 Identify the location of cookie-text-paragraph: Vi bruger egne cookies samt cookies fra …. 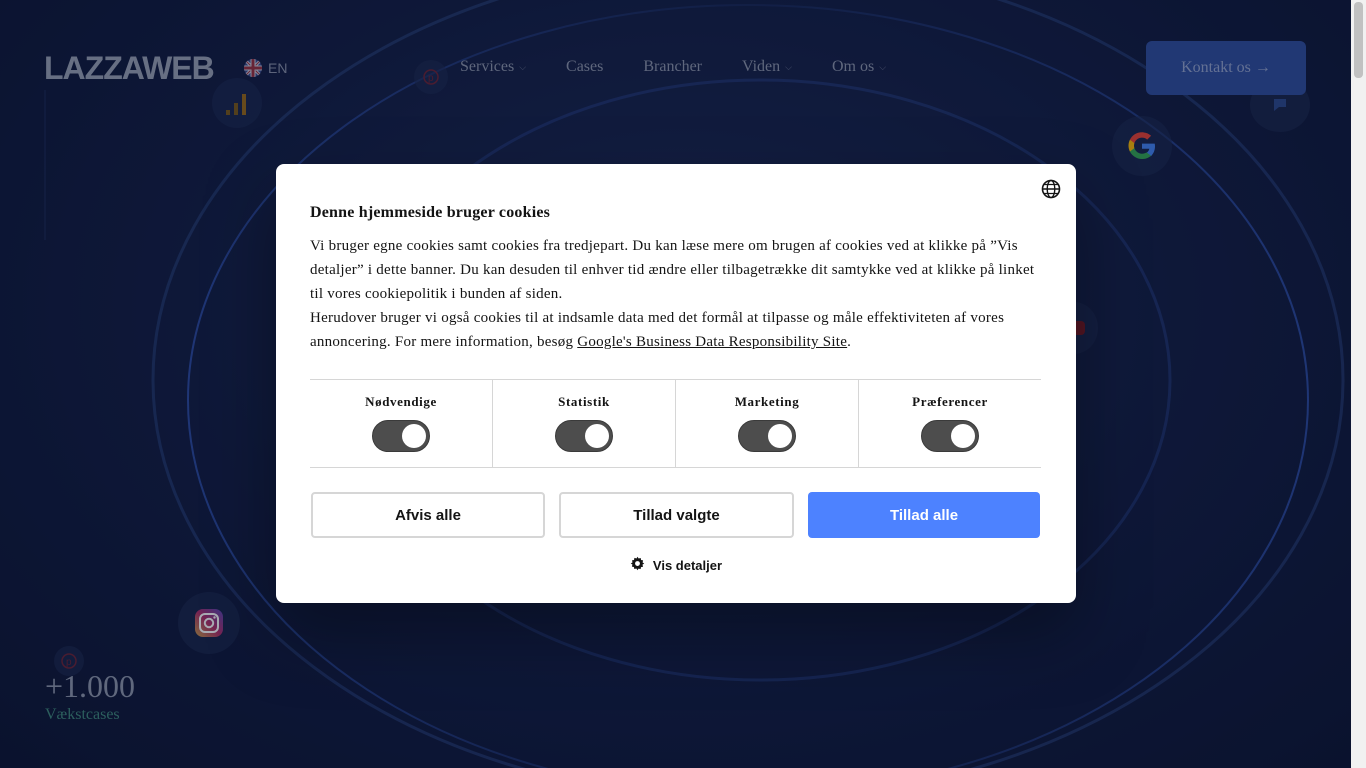
(672, 270).